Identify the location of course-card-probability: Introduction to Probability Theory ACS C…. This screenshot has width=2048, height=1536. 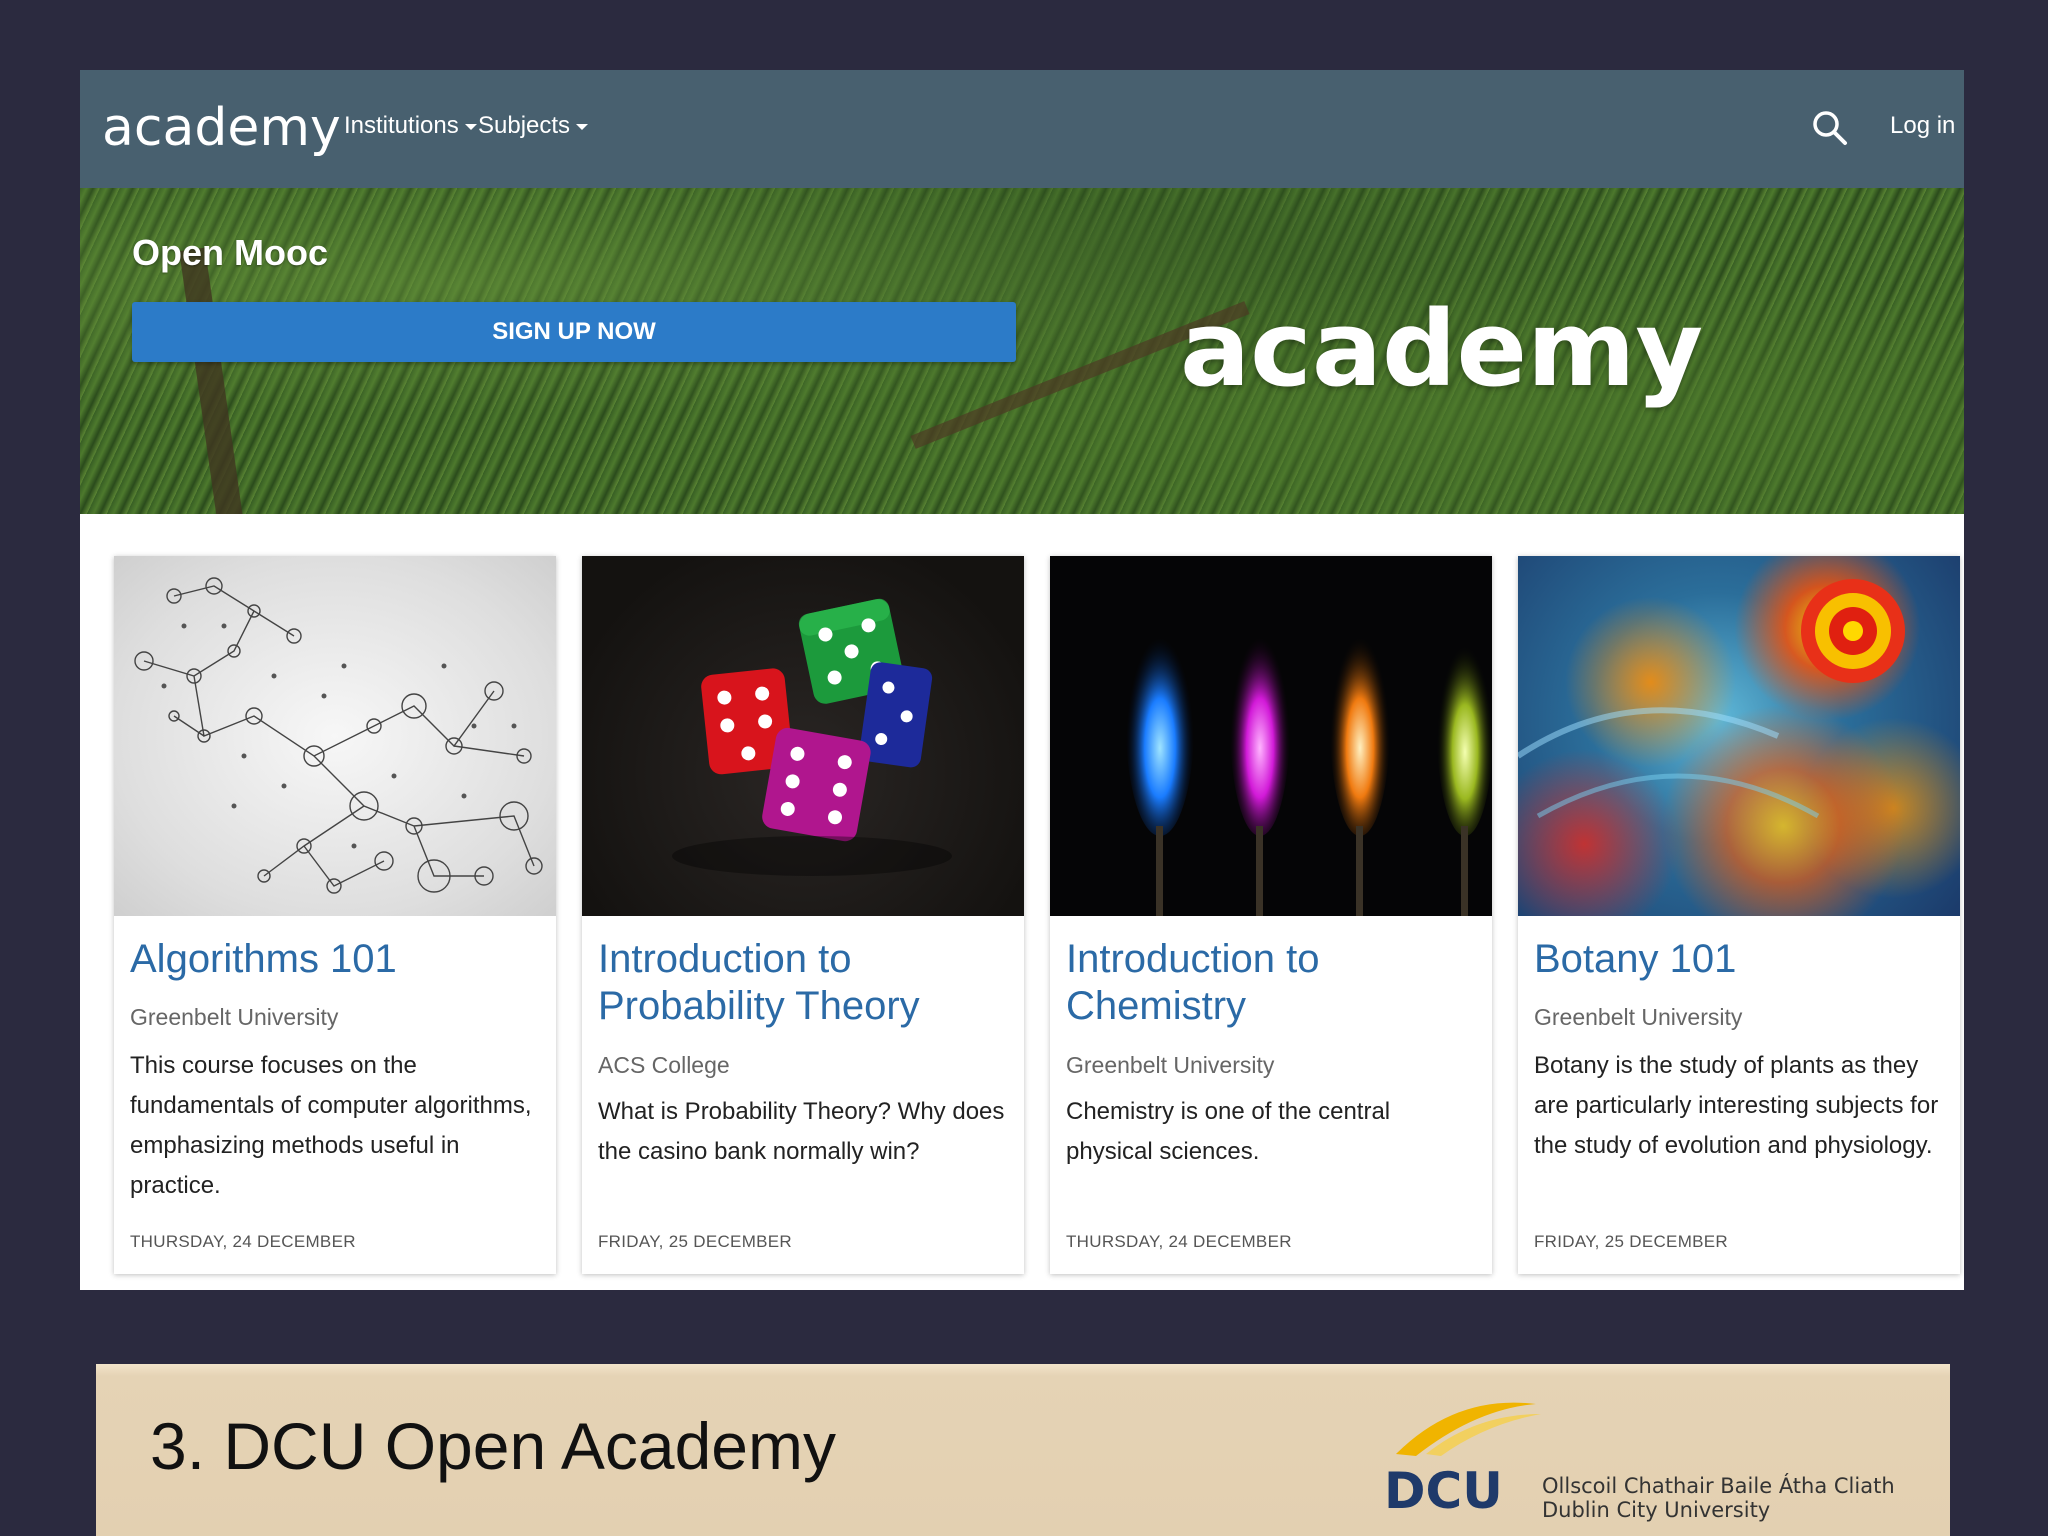
(803, 915).